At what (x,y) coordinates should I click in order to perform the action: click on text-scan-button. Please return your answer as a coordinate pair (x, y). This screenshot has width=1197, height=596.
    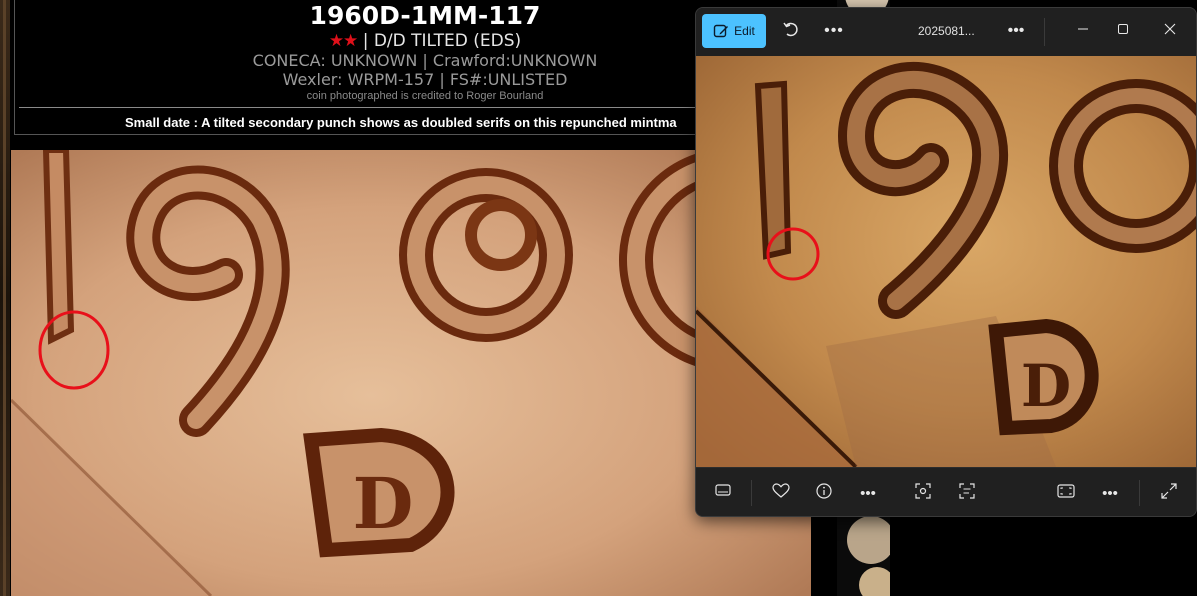
    Looking at the image, I should click on (967, 493).